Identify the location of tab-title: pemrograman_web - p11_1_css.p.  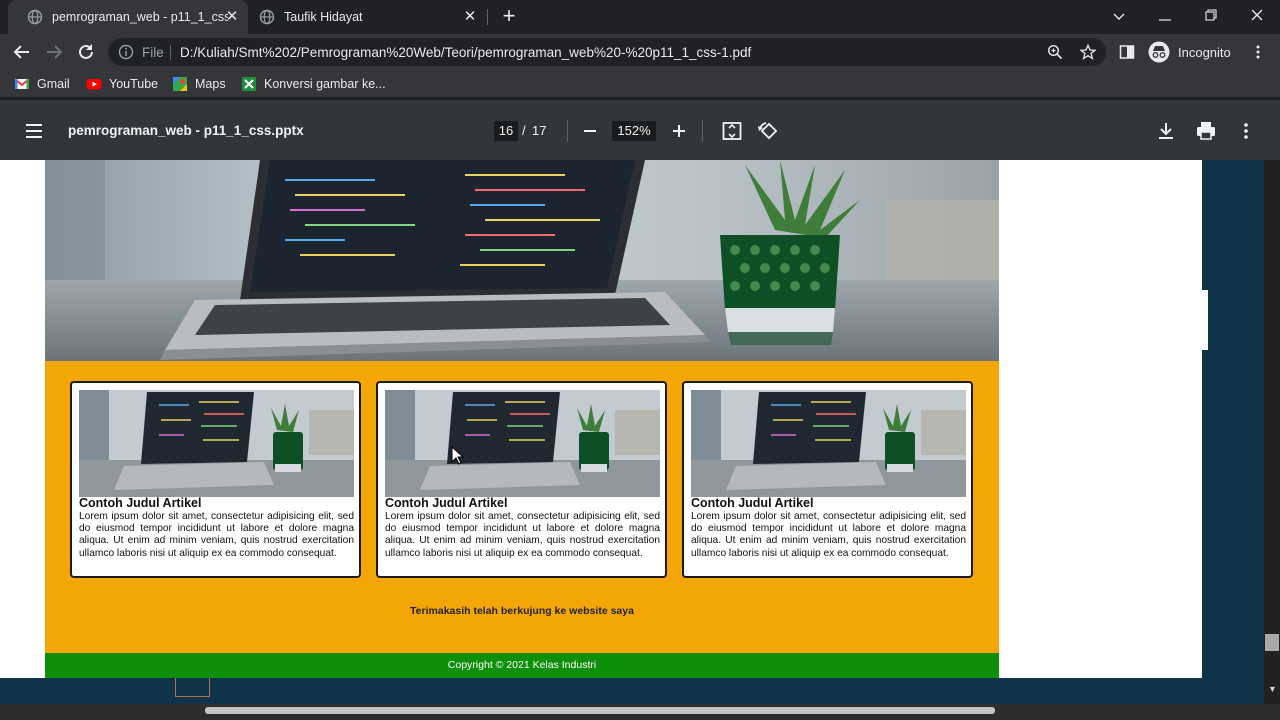
(140, 17).